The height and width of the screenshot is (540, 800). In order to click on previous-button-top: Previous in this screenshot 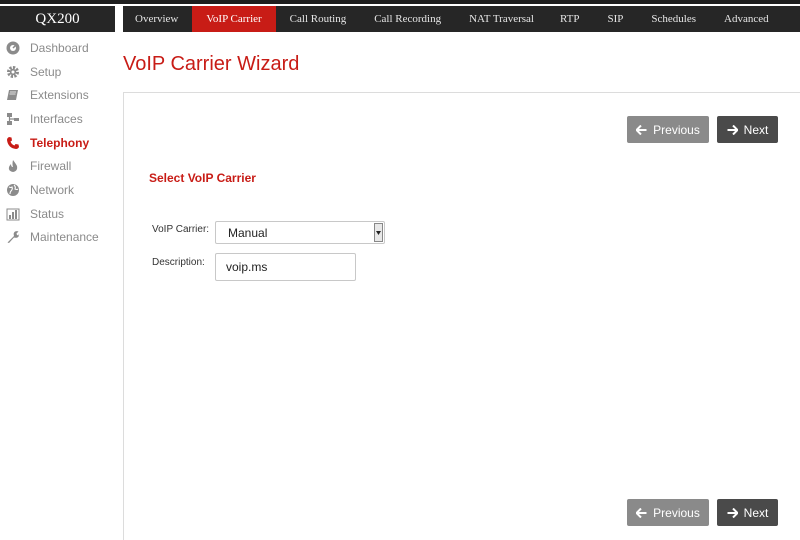, I will do `click(668, 129)`.